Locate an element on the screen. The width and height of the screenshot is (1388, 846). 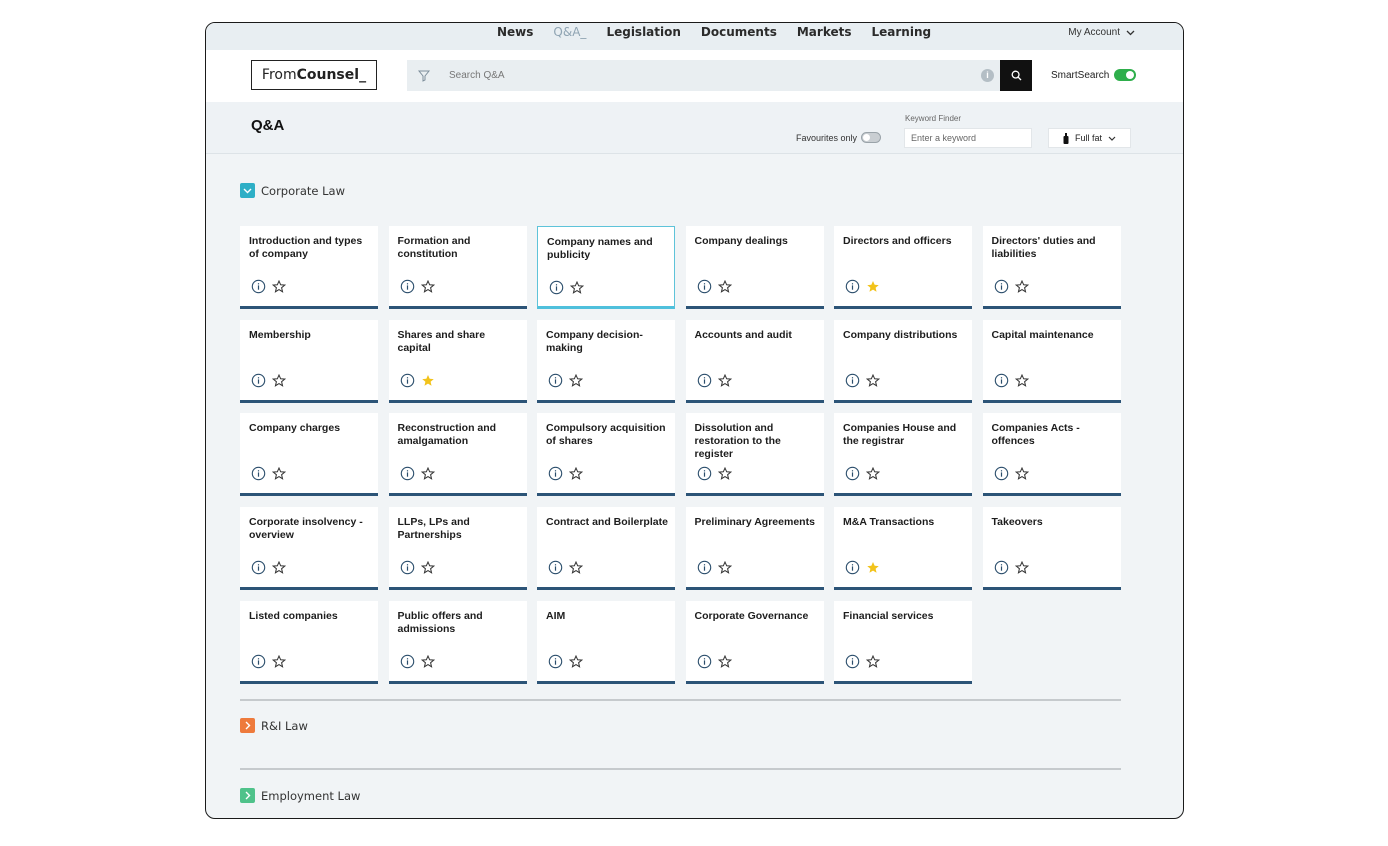
nav-documents: Documents is located at coordinates (739, 32).